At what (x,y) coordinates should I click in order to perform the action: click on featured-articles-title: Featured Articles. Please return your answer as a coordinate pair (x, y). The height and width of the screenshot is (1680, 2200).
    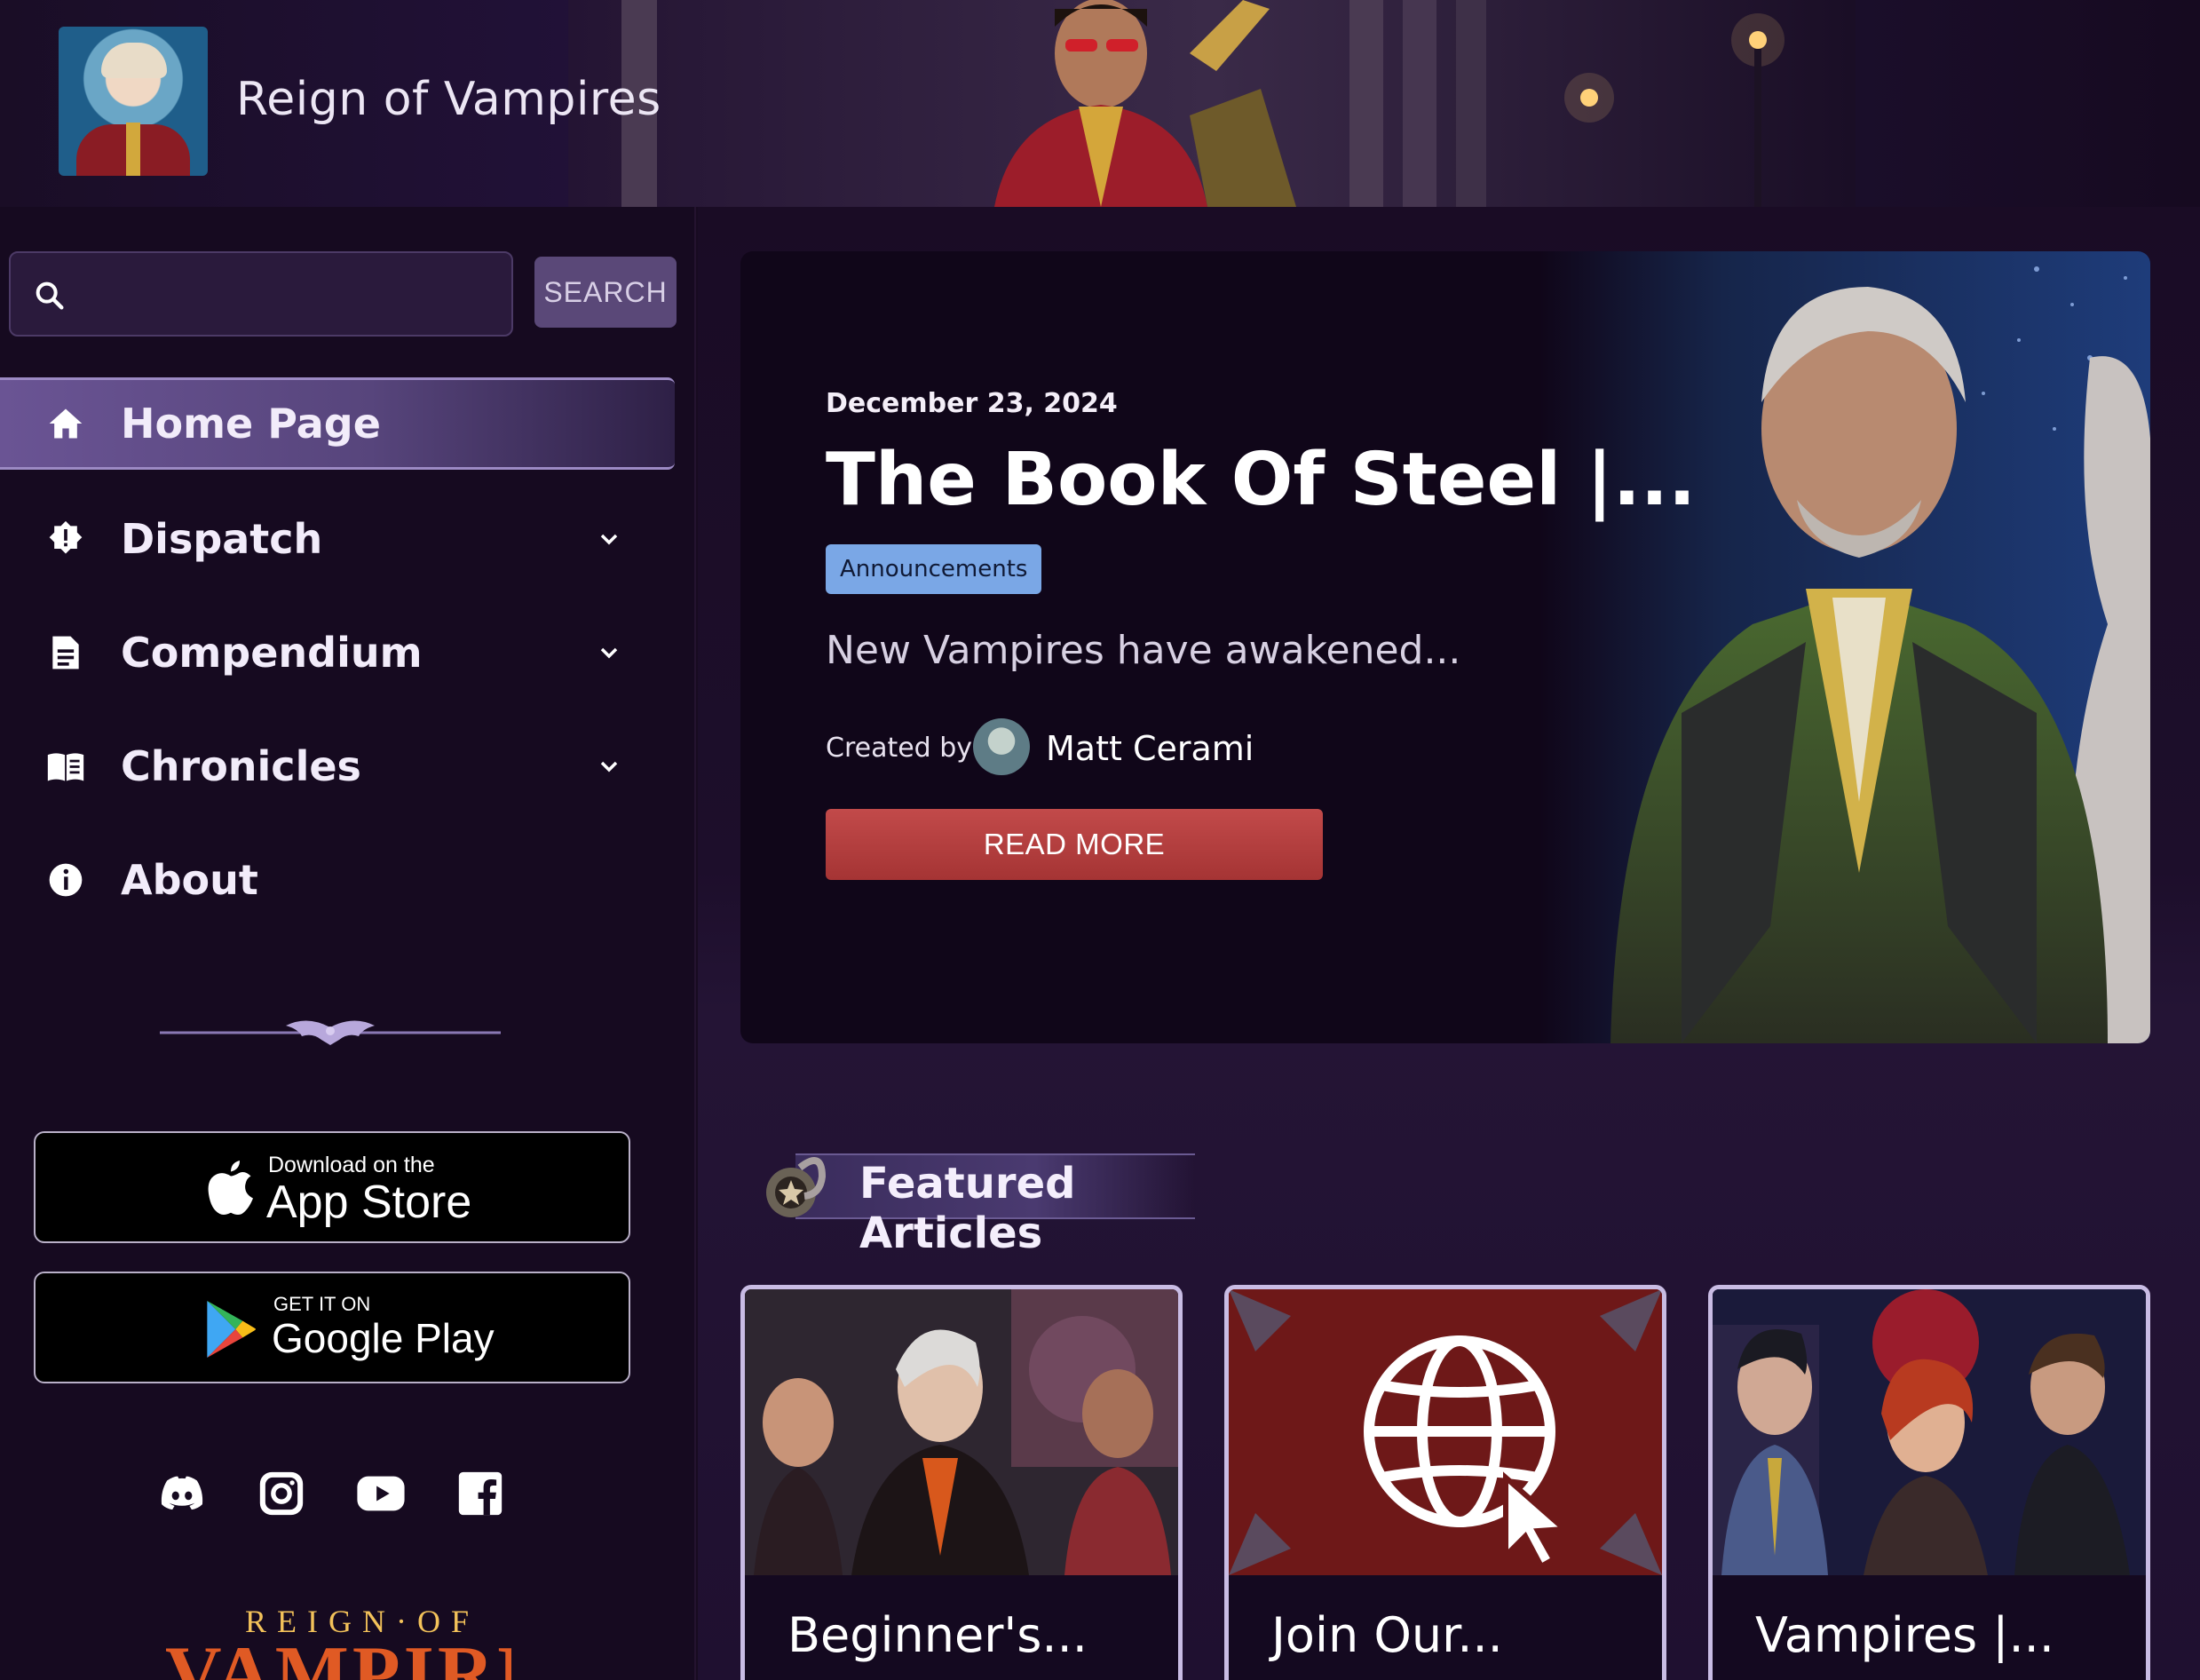
    Looking at the image, I should click on (968, 1208).